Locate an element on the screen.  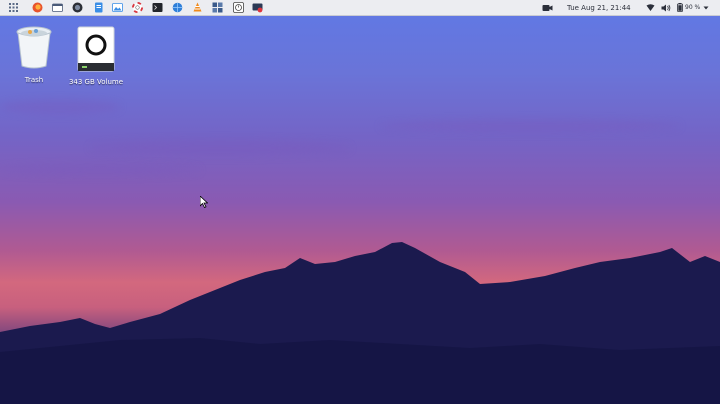
camera-indicator is located at coordinates (547, 7).